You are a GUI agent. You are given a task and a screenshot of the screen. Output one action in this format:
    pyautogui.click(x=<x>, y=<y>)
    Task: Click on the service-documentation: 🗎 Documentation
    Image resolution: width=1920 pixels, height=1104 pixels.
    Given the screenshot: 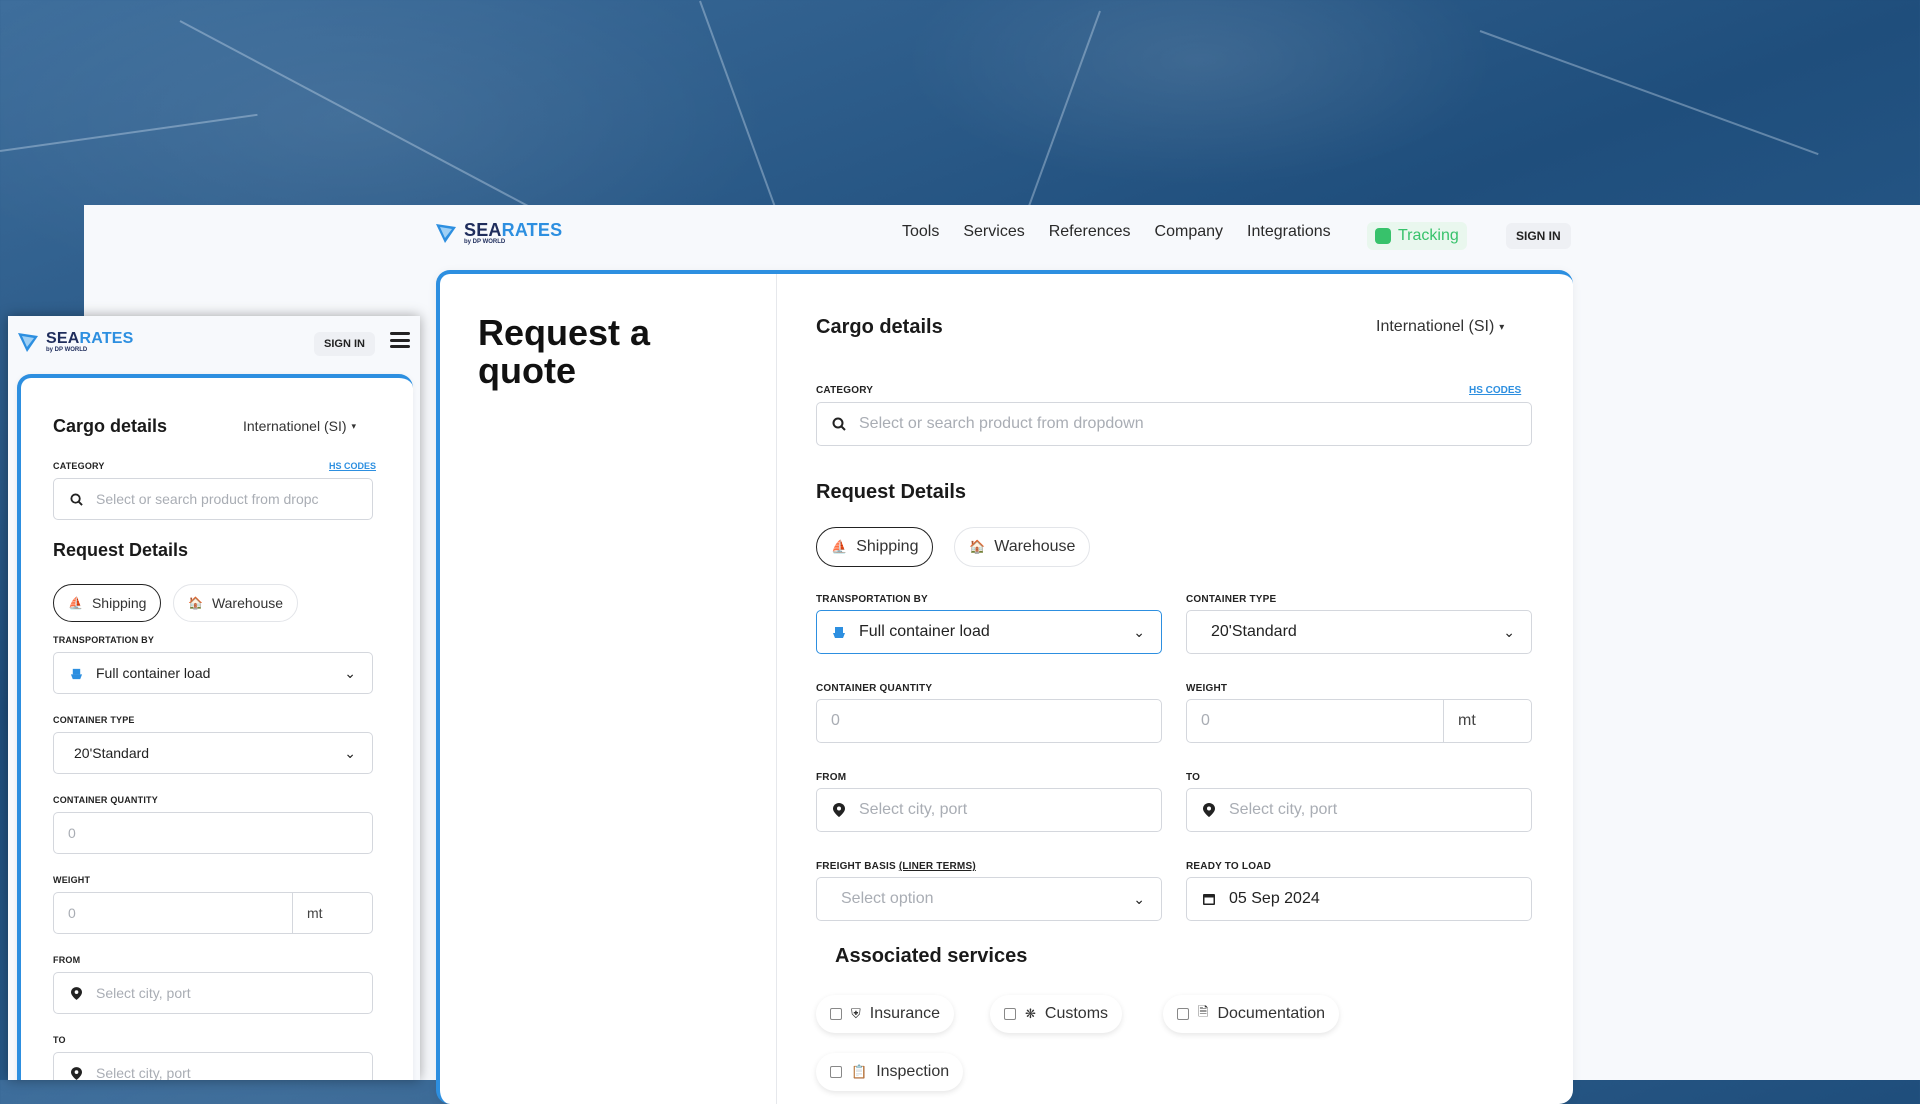 What is the action you would take?
    pyautogui.click(x=1251, y=1014)
    